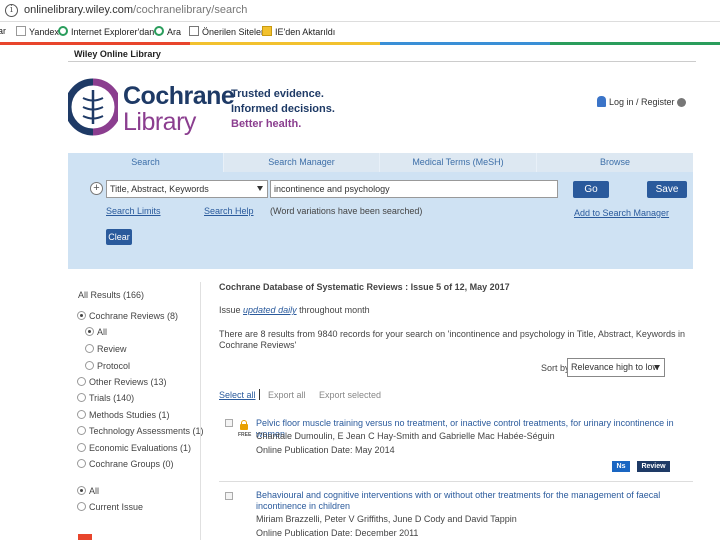 The image size is (720, 540). Describe the element at coordinates (414, 189) in the screenshot. I see `search-input: incontinence and psychology` at that location.